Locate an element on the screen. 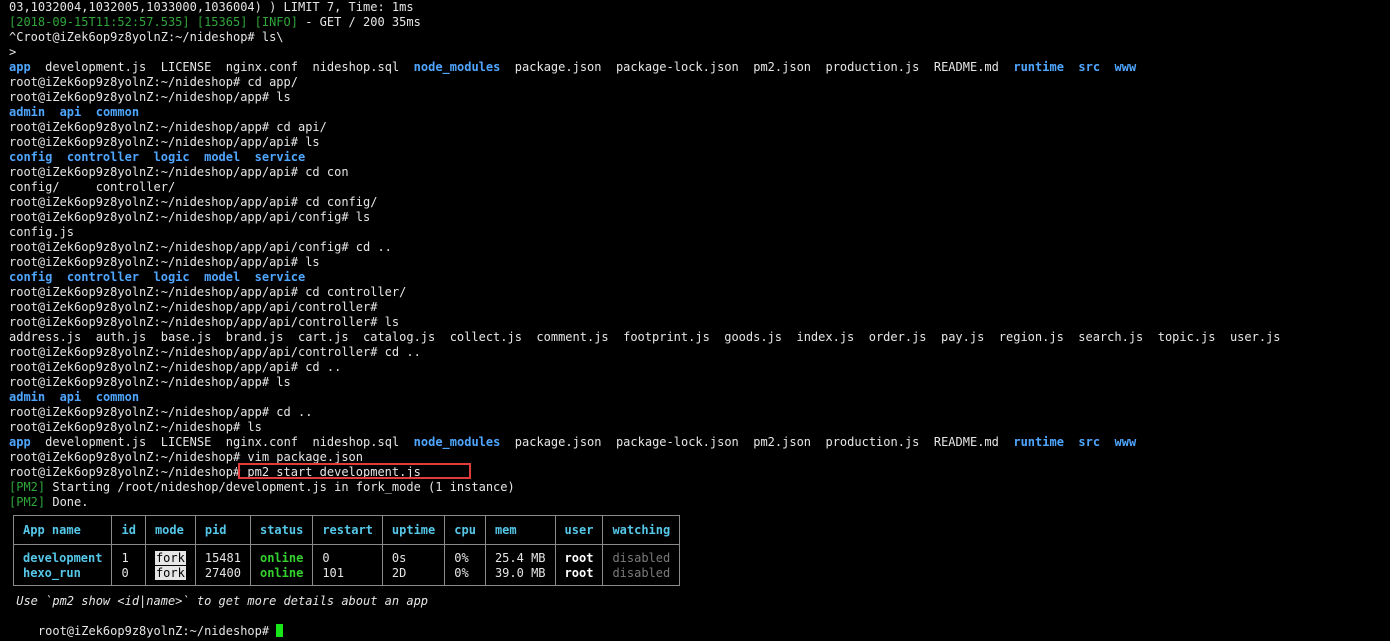 Image resolution: width=1390 pixels, height=641 pixels. final-prompt-line: root@iZek6op9z8yolnZ:~/nideshop# is located at coordinates (699, 623).